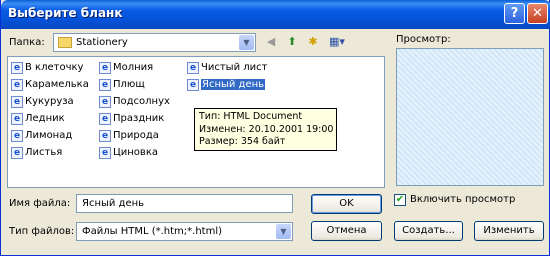 The height and width of the screenshot is (256, 550). What do you see at coordinates (423, 39) in the screenshot?
I see `preview-label: Просмотр:` at bounding box center [423, 39].